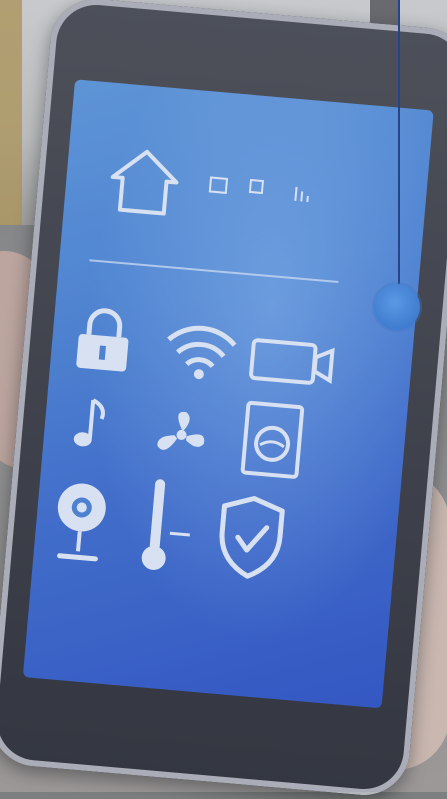  Describe the element at coordinates (91, 422) in the screenshot. I see `music-note-icon` at that location.